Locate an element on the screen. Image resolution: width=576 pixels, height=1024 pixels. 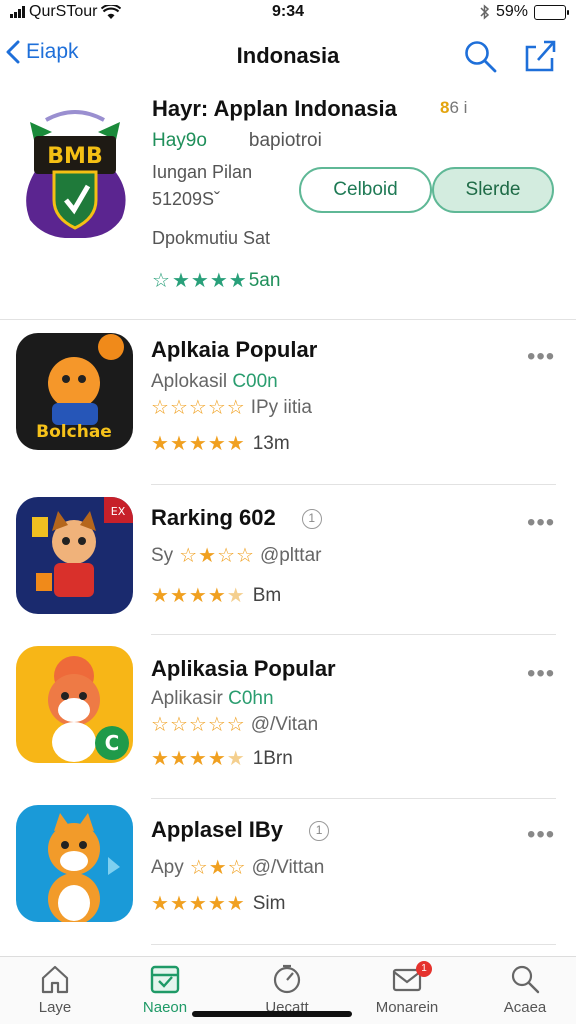
notification-badge: 1 is located at coordinates (424, 969).